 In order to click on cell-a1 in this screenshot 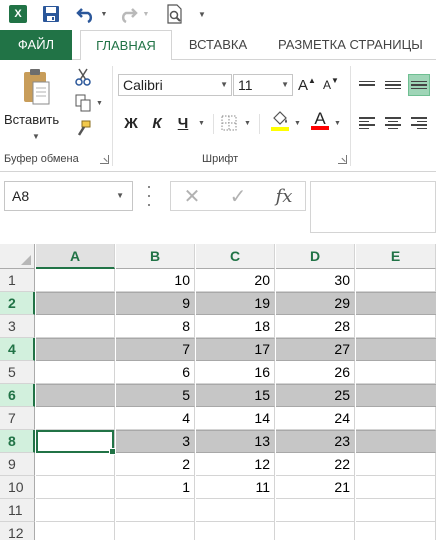, I will do `click(75, 280)`.